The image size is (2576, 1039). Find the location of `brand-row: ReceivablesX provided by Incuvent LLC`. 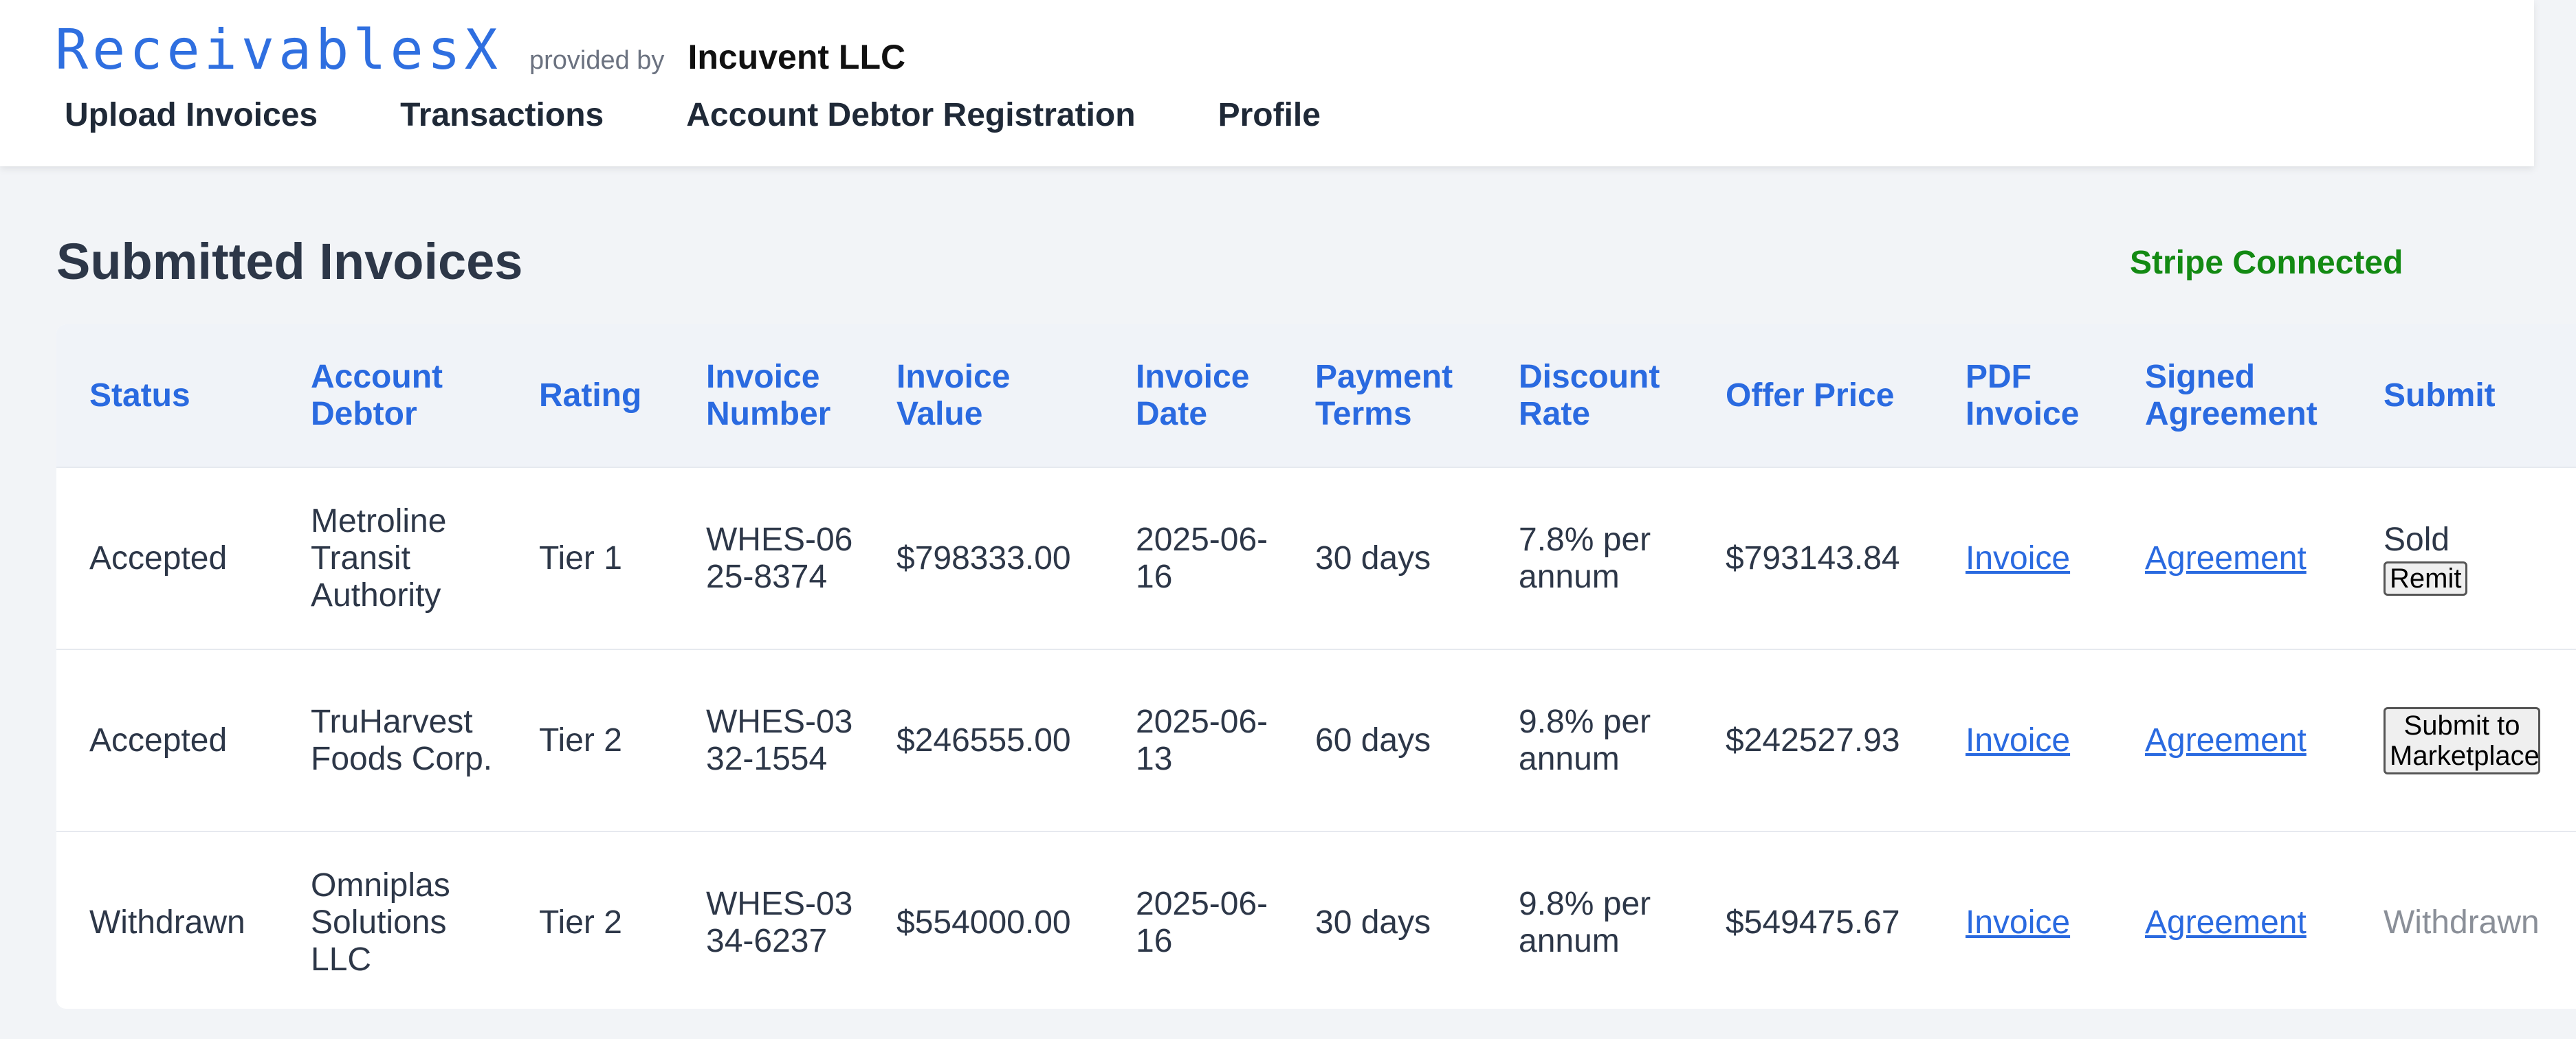

brand-row: ReceivablesX provided by Incuvent LLC is located at coordinates (480, 50).